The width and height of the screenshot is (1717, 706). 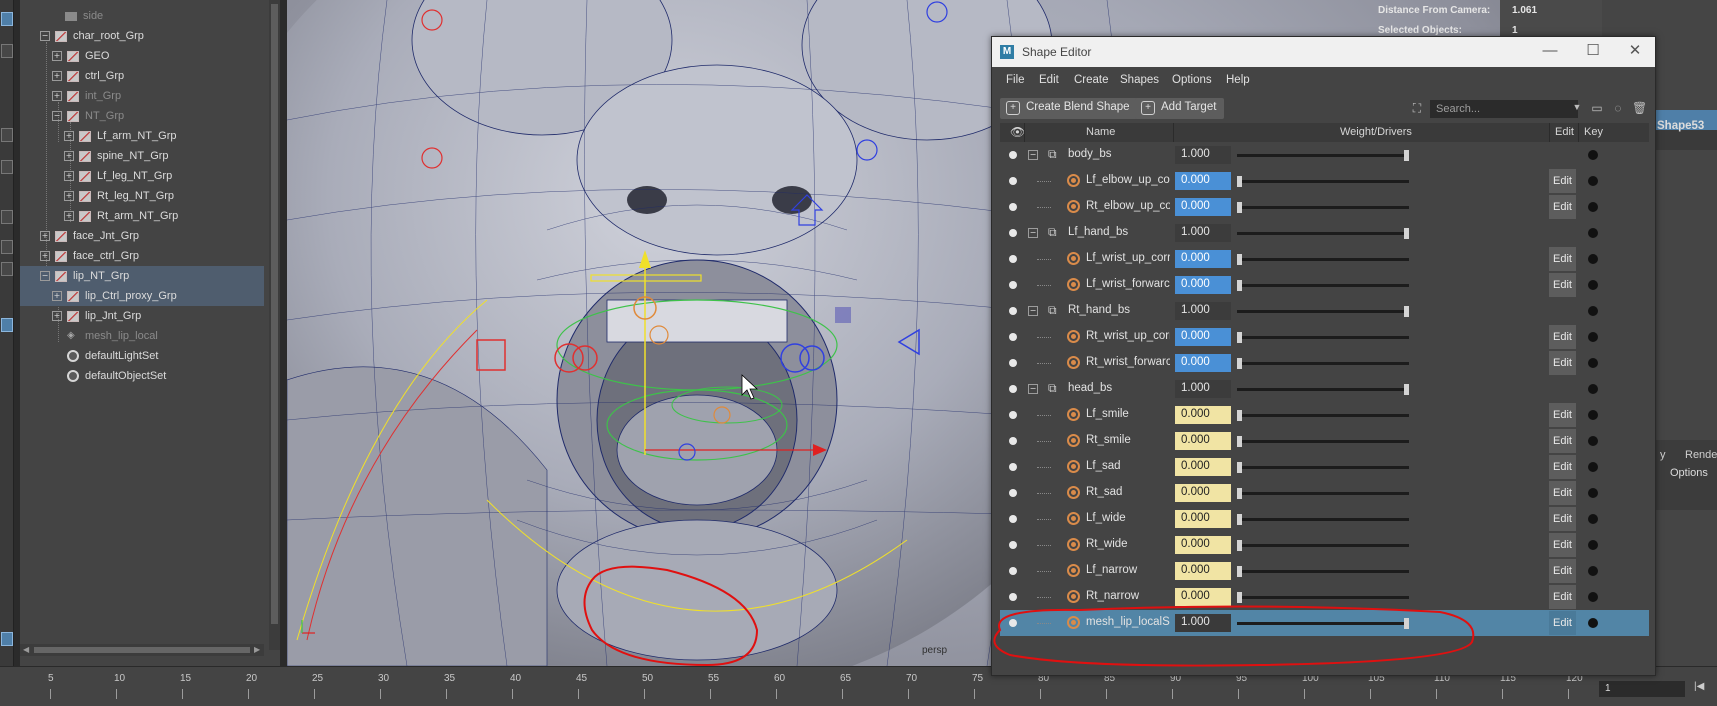 I want to click on row-name: Rt_wide, so click(x=1128, y=544).